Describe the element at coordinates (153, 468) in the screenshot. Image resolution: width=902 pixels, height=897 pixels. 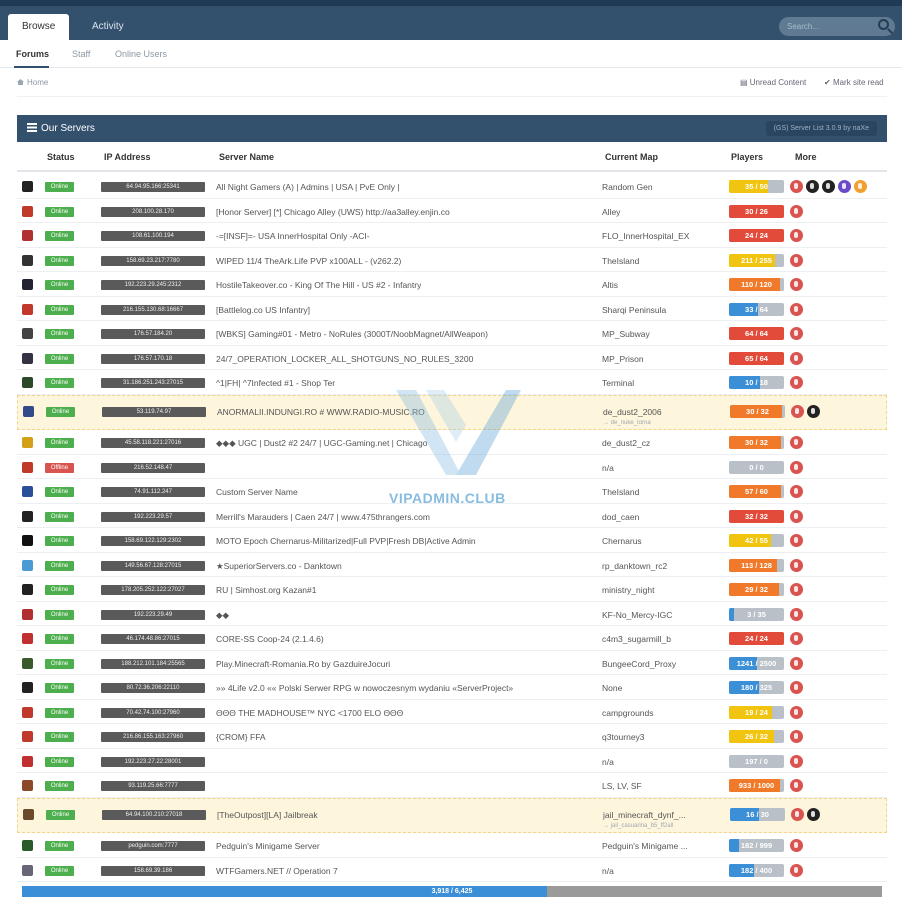
I see `ip-address: 216.52.148.47` at that location.